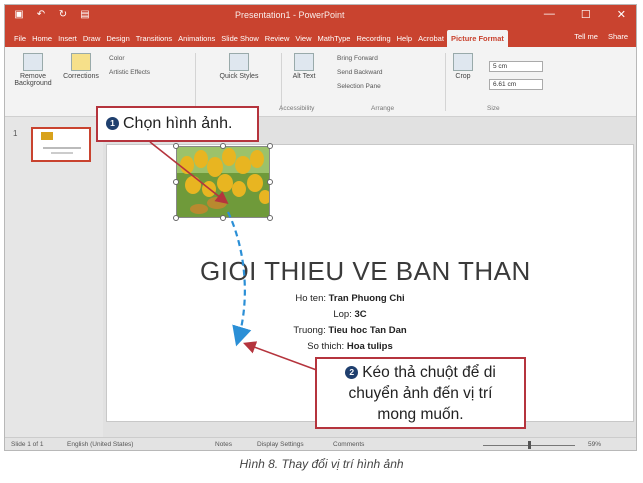 This screenshot has height=483, width=643. What do you see at coordinates (367, 330) in the screenshot?
I see `info-value: Tieu hoc Tan Dan` at bounding box center [367, 330].